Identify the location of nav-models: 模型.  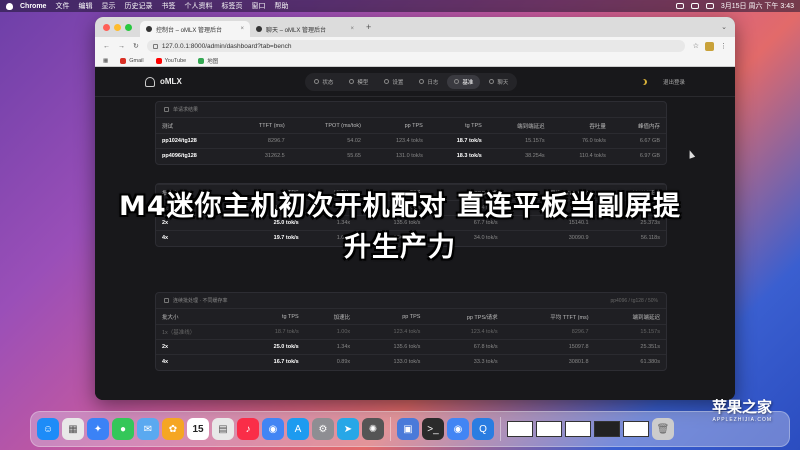
(358, 82).